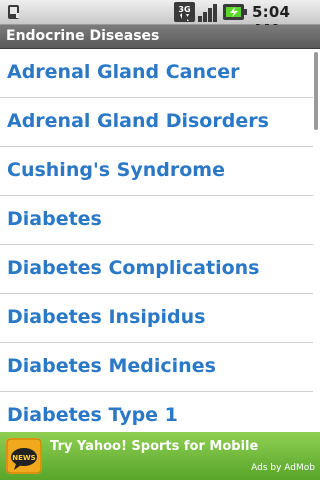 This screenshot has height=480, width=320. I want to click on list-item: Adrenal Gland Disorders, so click(156, 122).